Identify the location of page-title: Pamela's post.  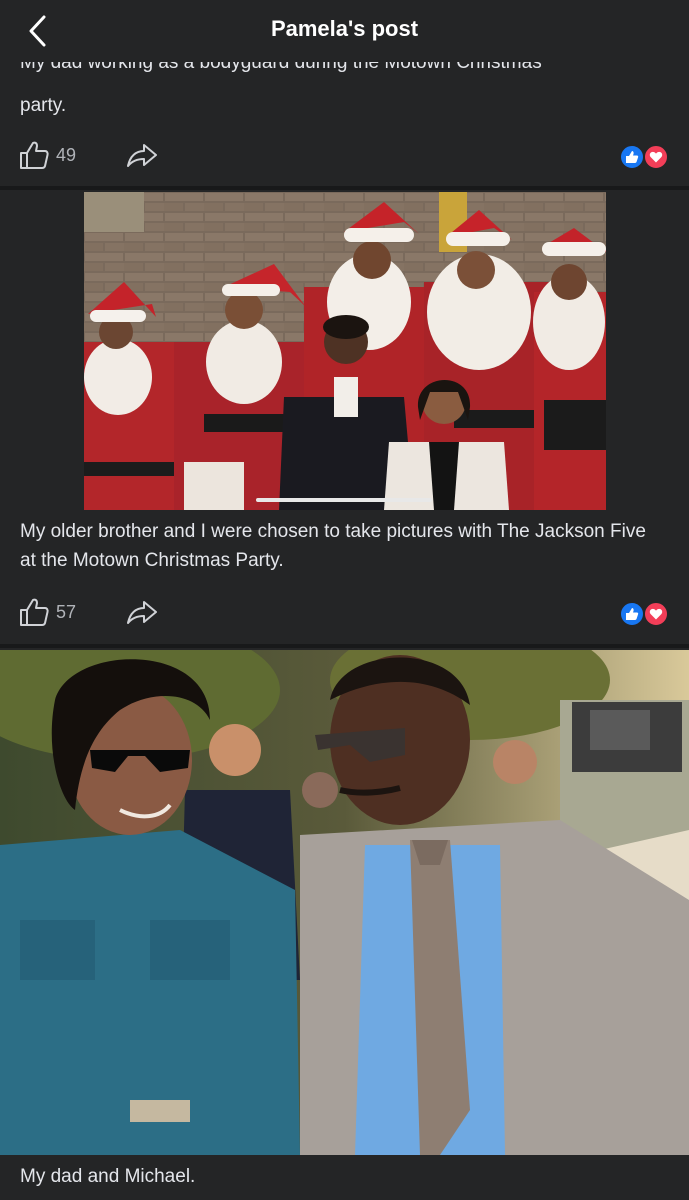
(344, 28).